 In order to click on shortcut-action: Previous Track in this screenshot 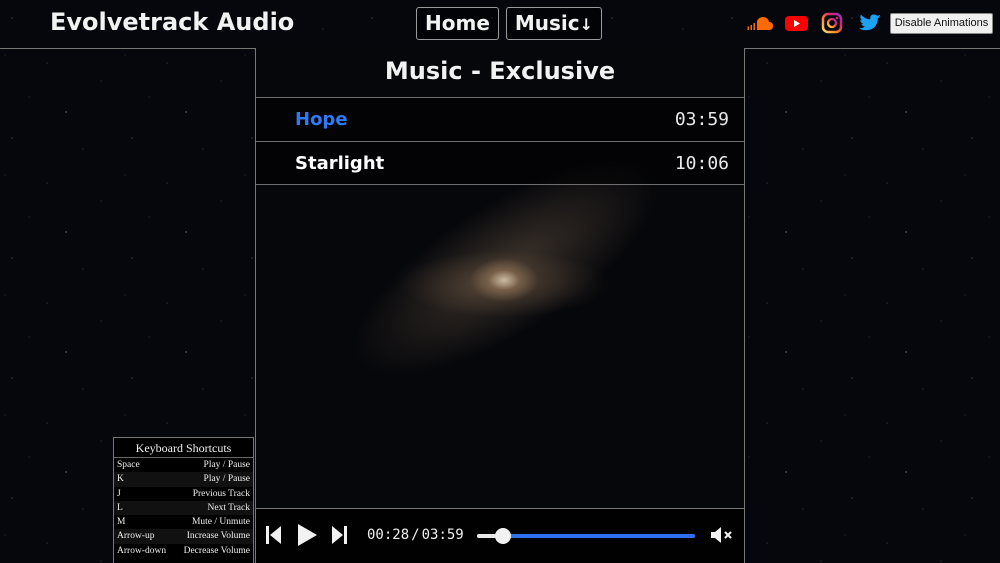, I will do `click(221, 493)`.